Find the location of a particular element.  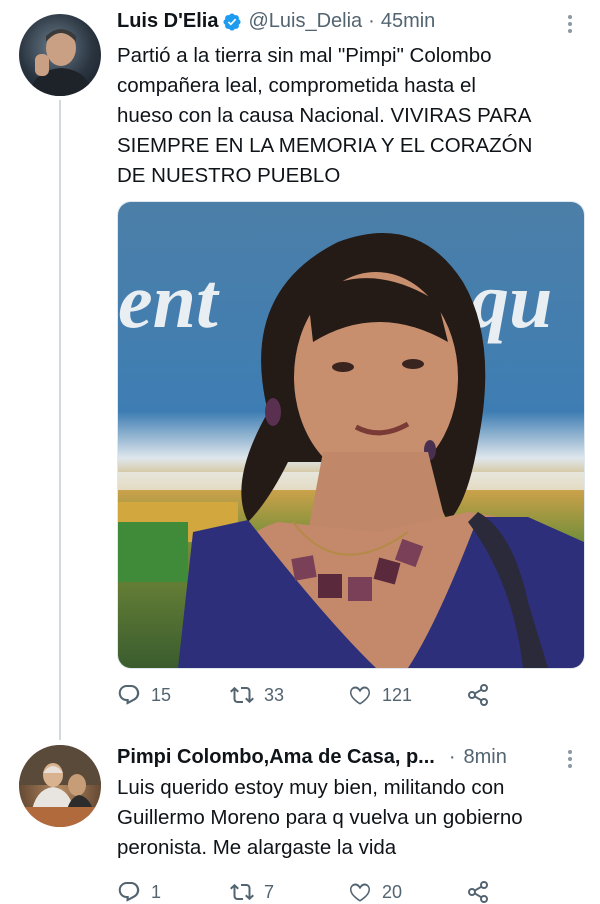

like-button: 121 is located at coordinates (407, 695).